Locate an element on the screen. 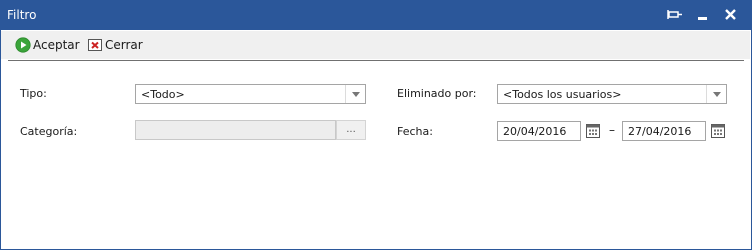 This screenshot has width=752, height=250. window-title: Filtro is located at coordinates (22, 15).